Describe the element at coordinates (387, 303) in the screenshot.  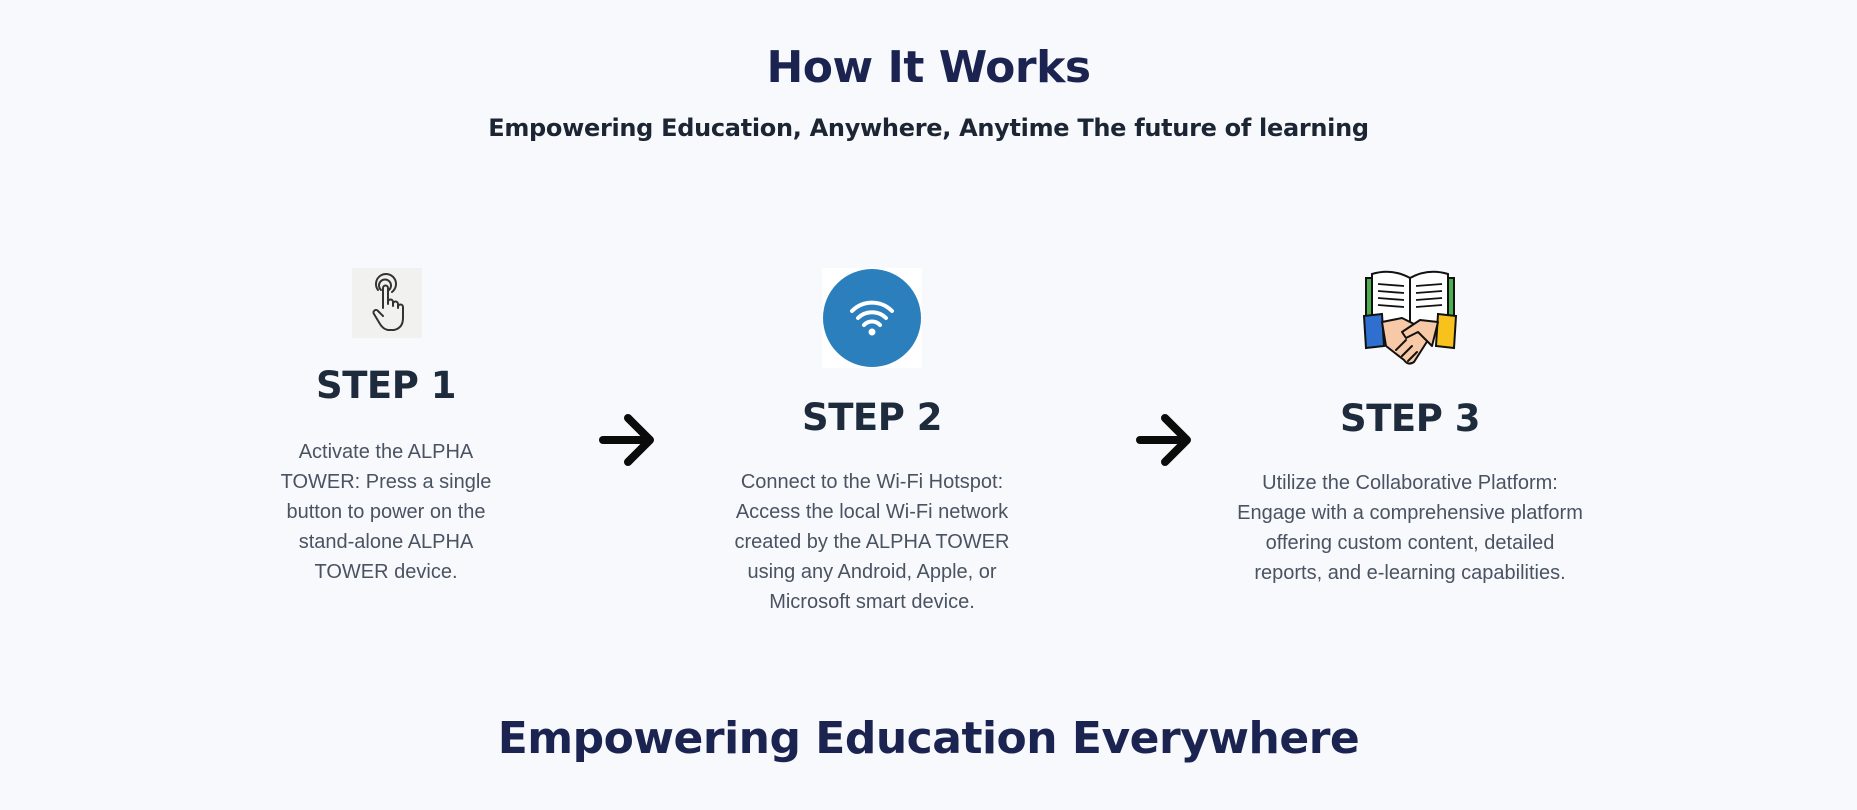
I see `touch-hand-icon` at that location.